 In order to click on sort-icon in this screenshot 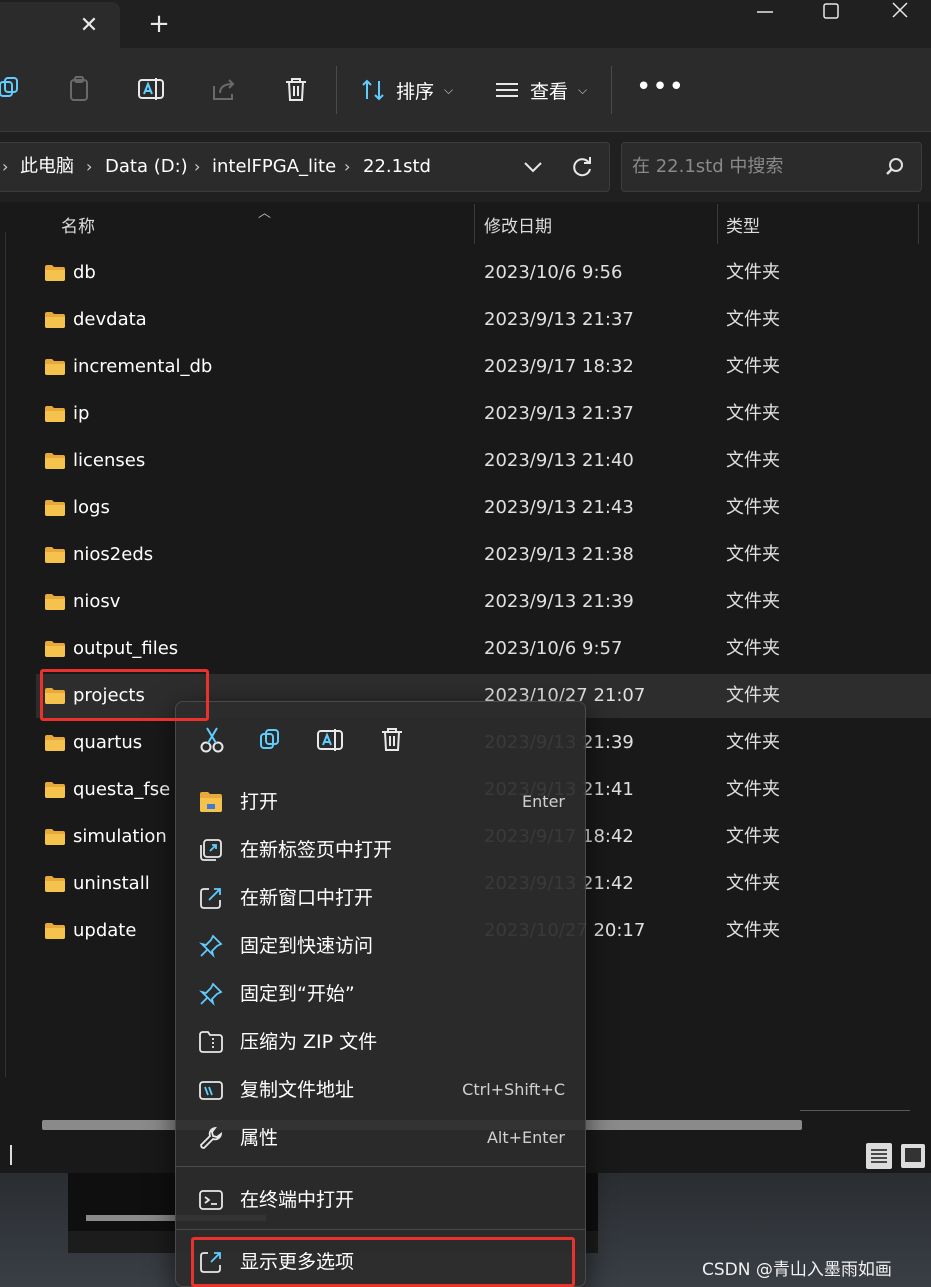, I will do `click(373, 90)`.